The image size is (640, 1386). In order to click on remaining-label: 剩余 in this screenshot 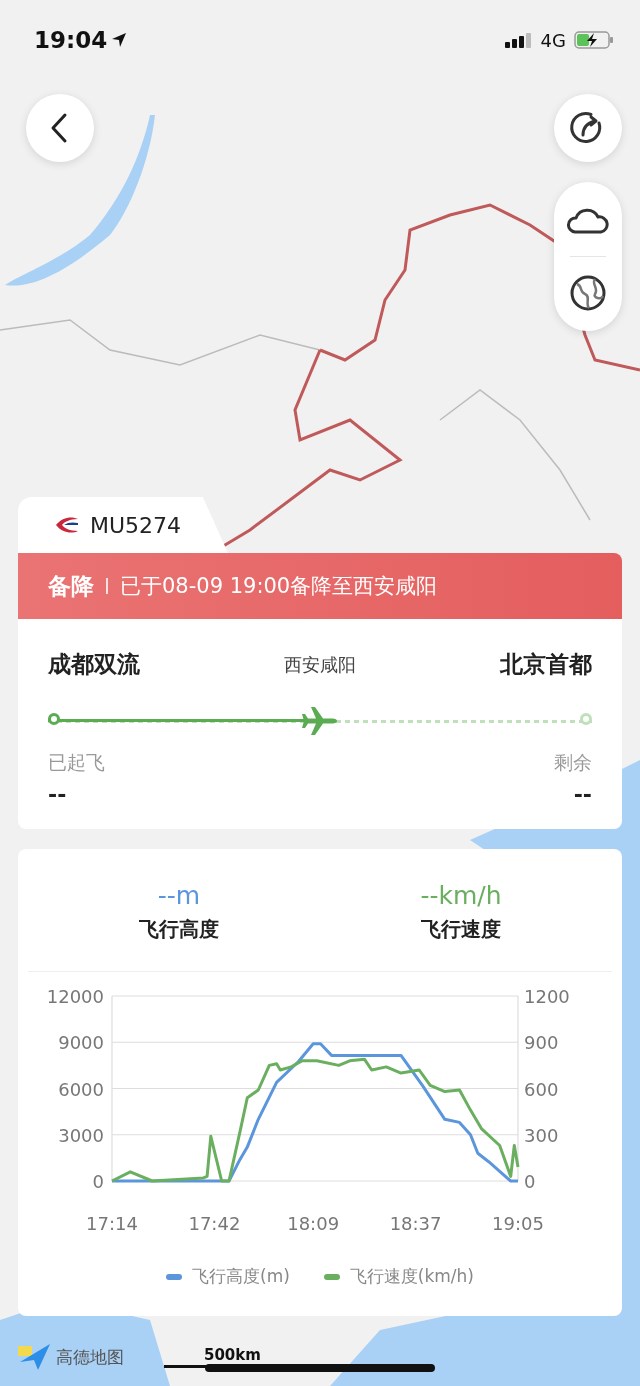, I will do `click(573, 762)`.